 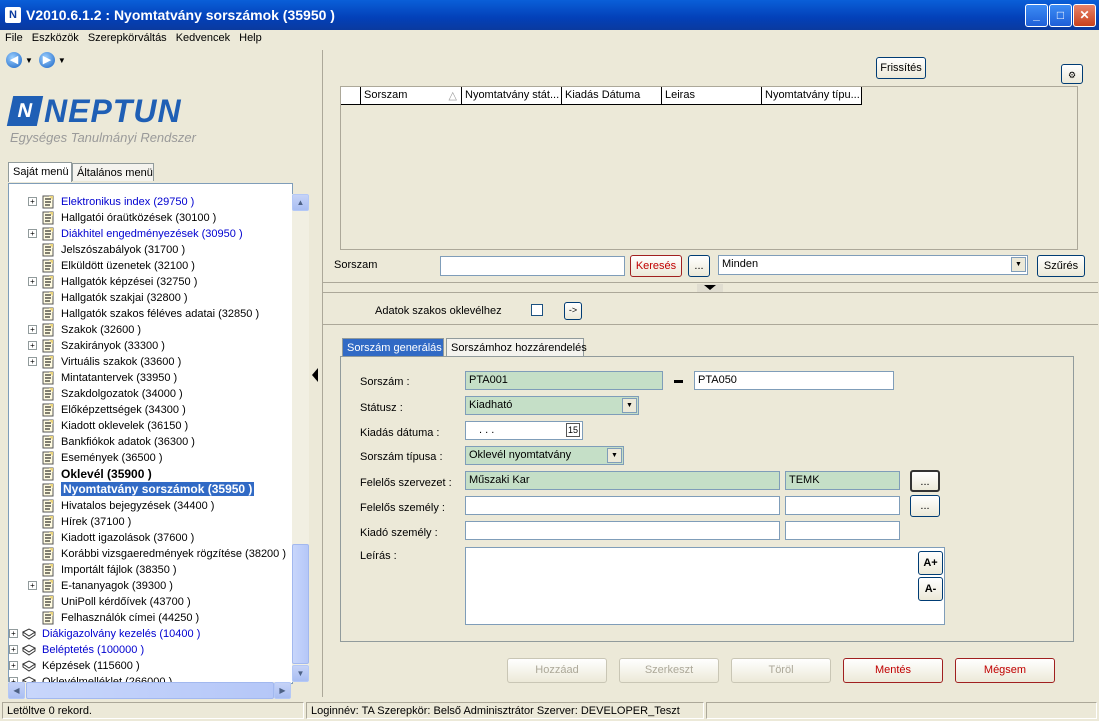 I want to click on felelos-szervezet-name: Műszaki Kar, so click(x=622, y=480).